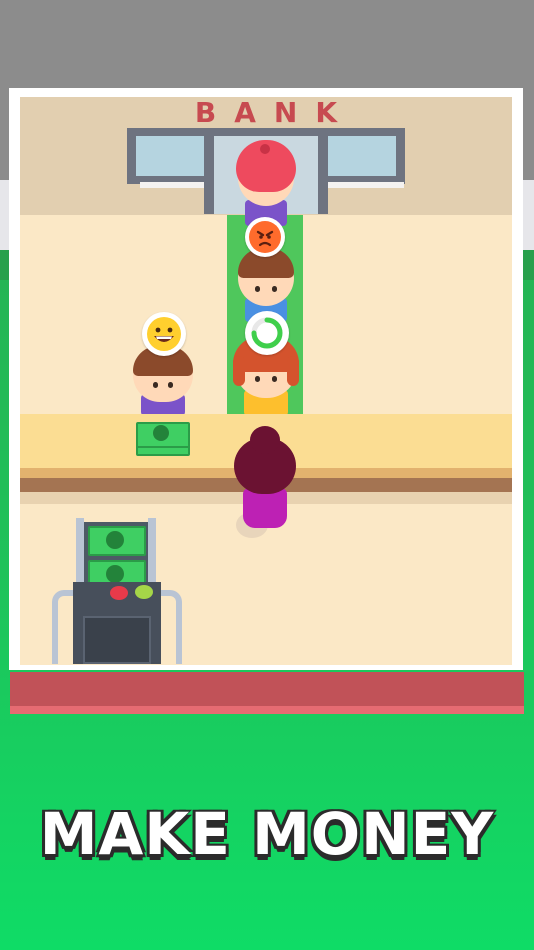 This screenshot has width=534, height=950. What do you see at coordinates (80, 553) in the screenshot?
I see `machine-post-left` at bounding box center [80, 553].